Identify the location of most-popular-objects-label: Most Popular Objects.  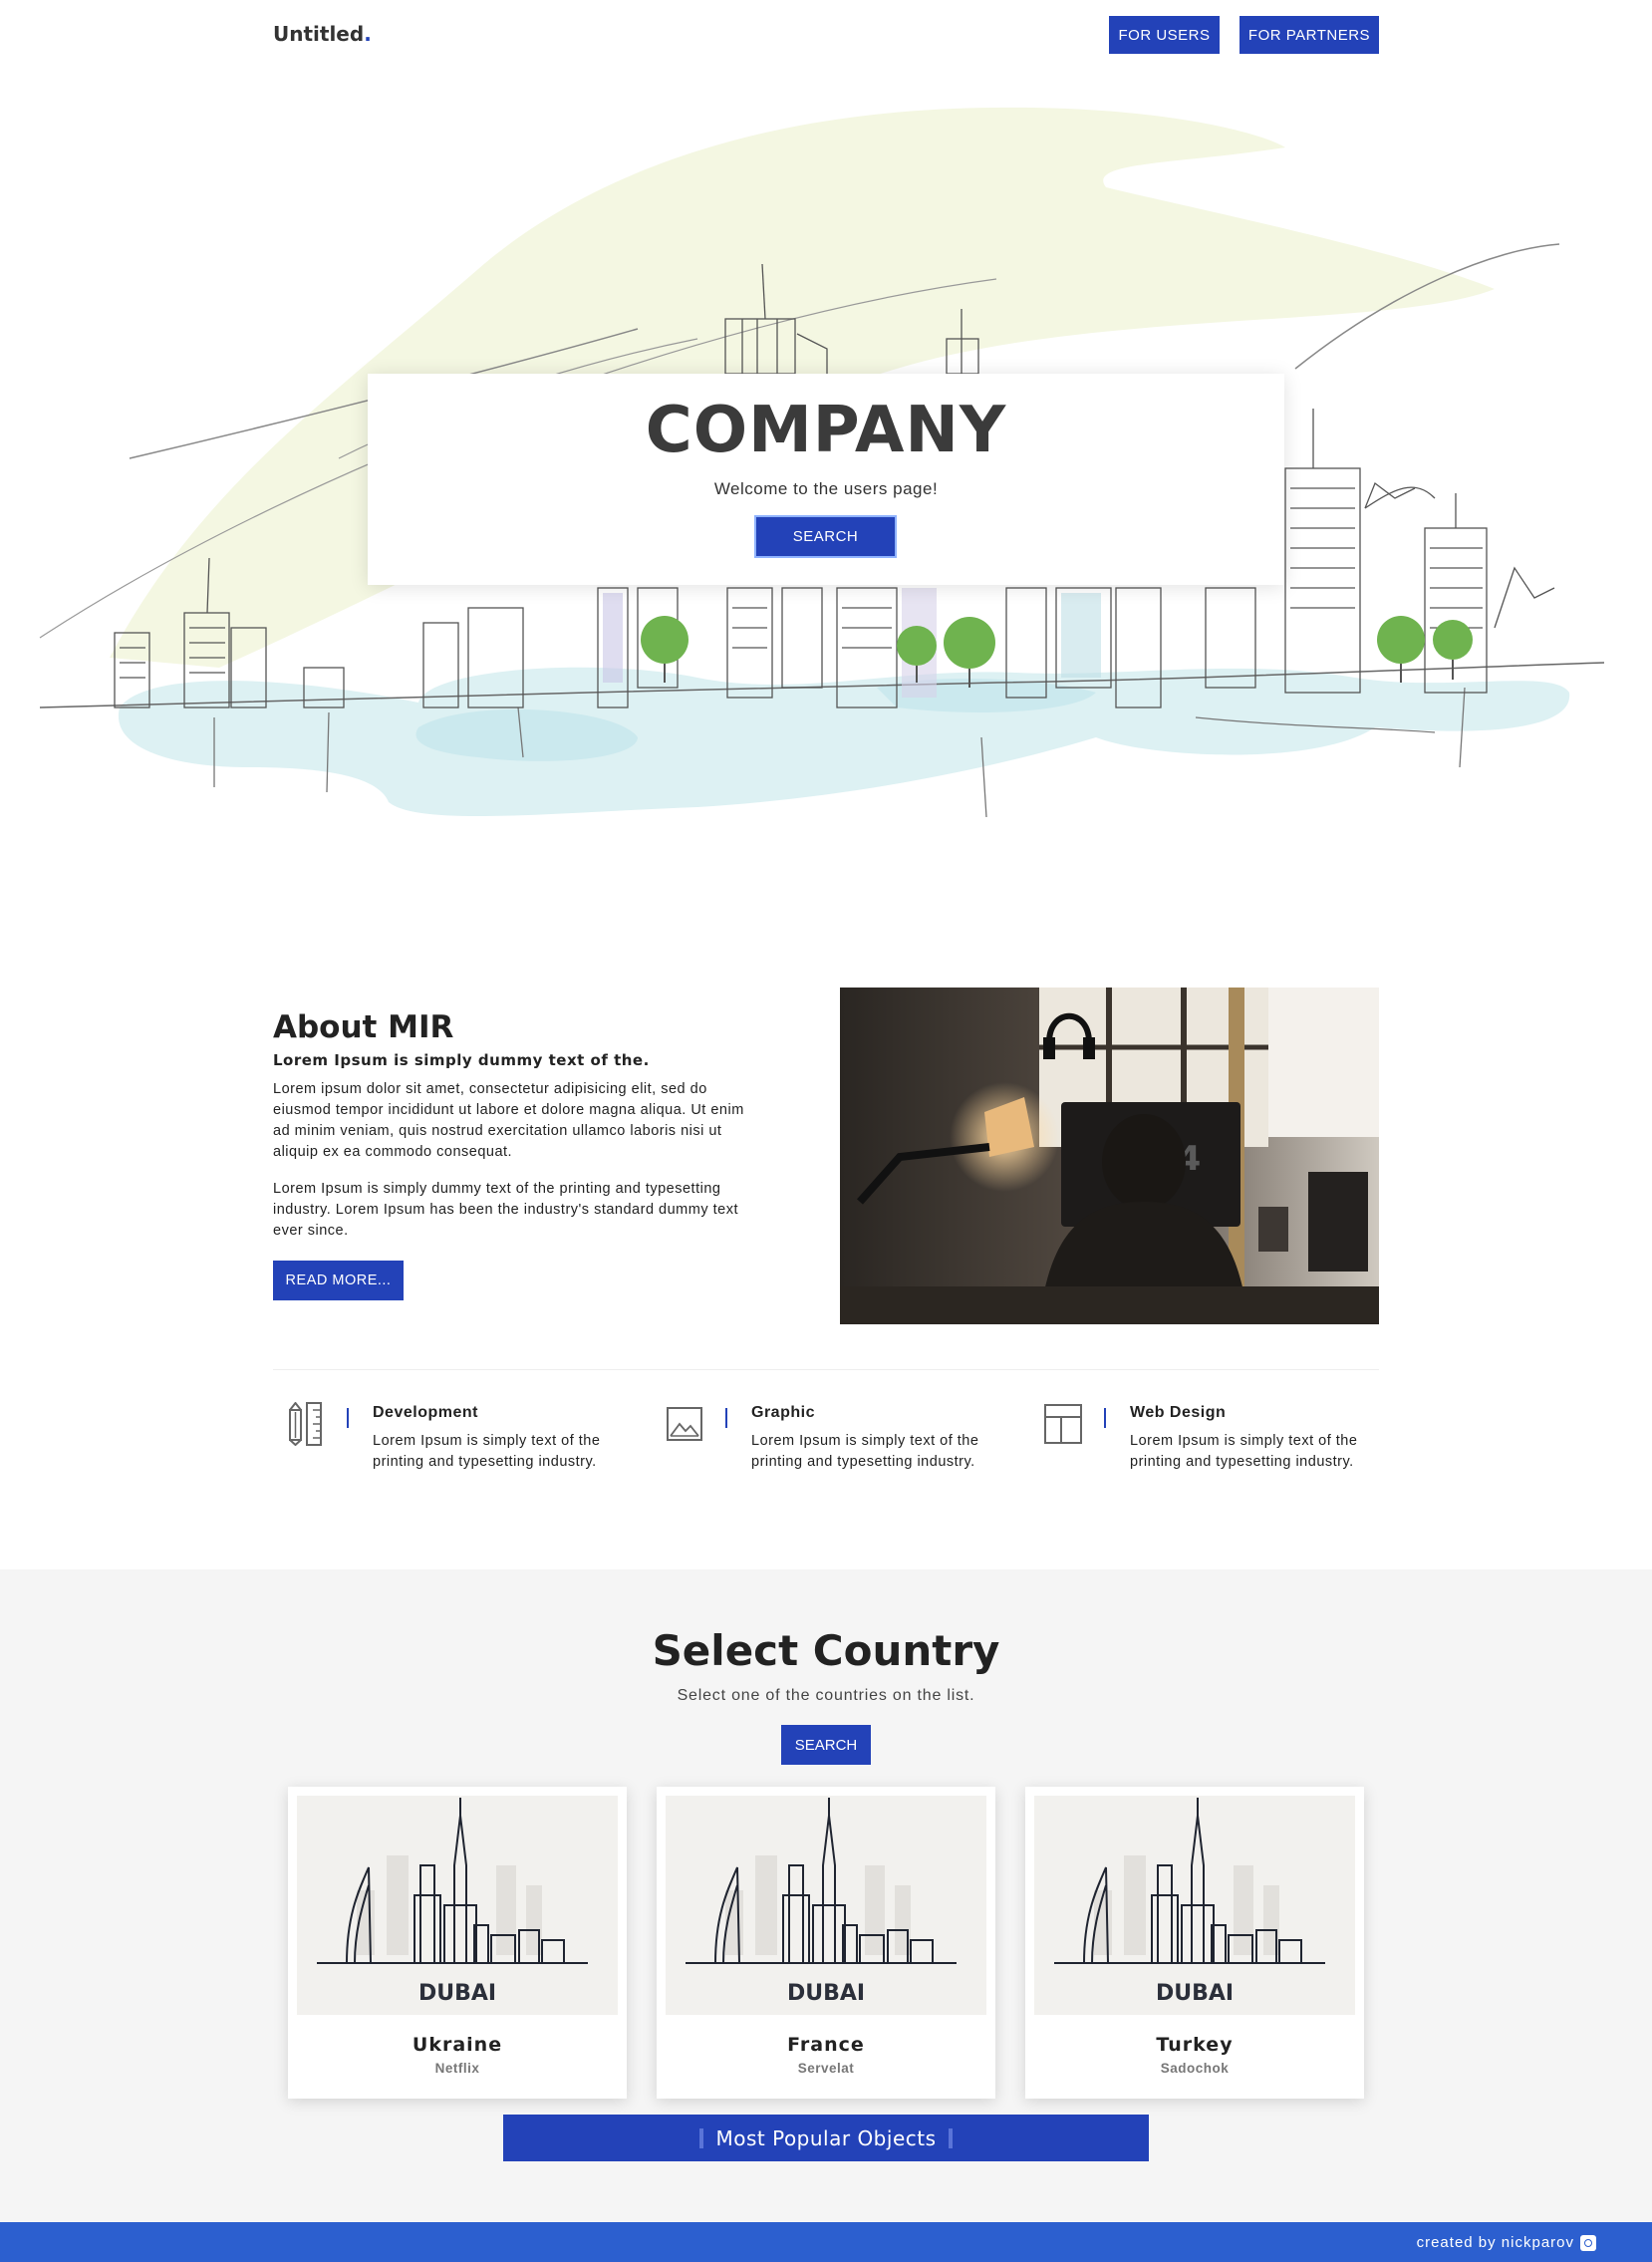
(826, 2138).